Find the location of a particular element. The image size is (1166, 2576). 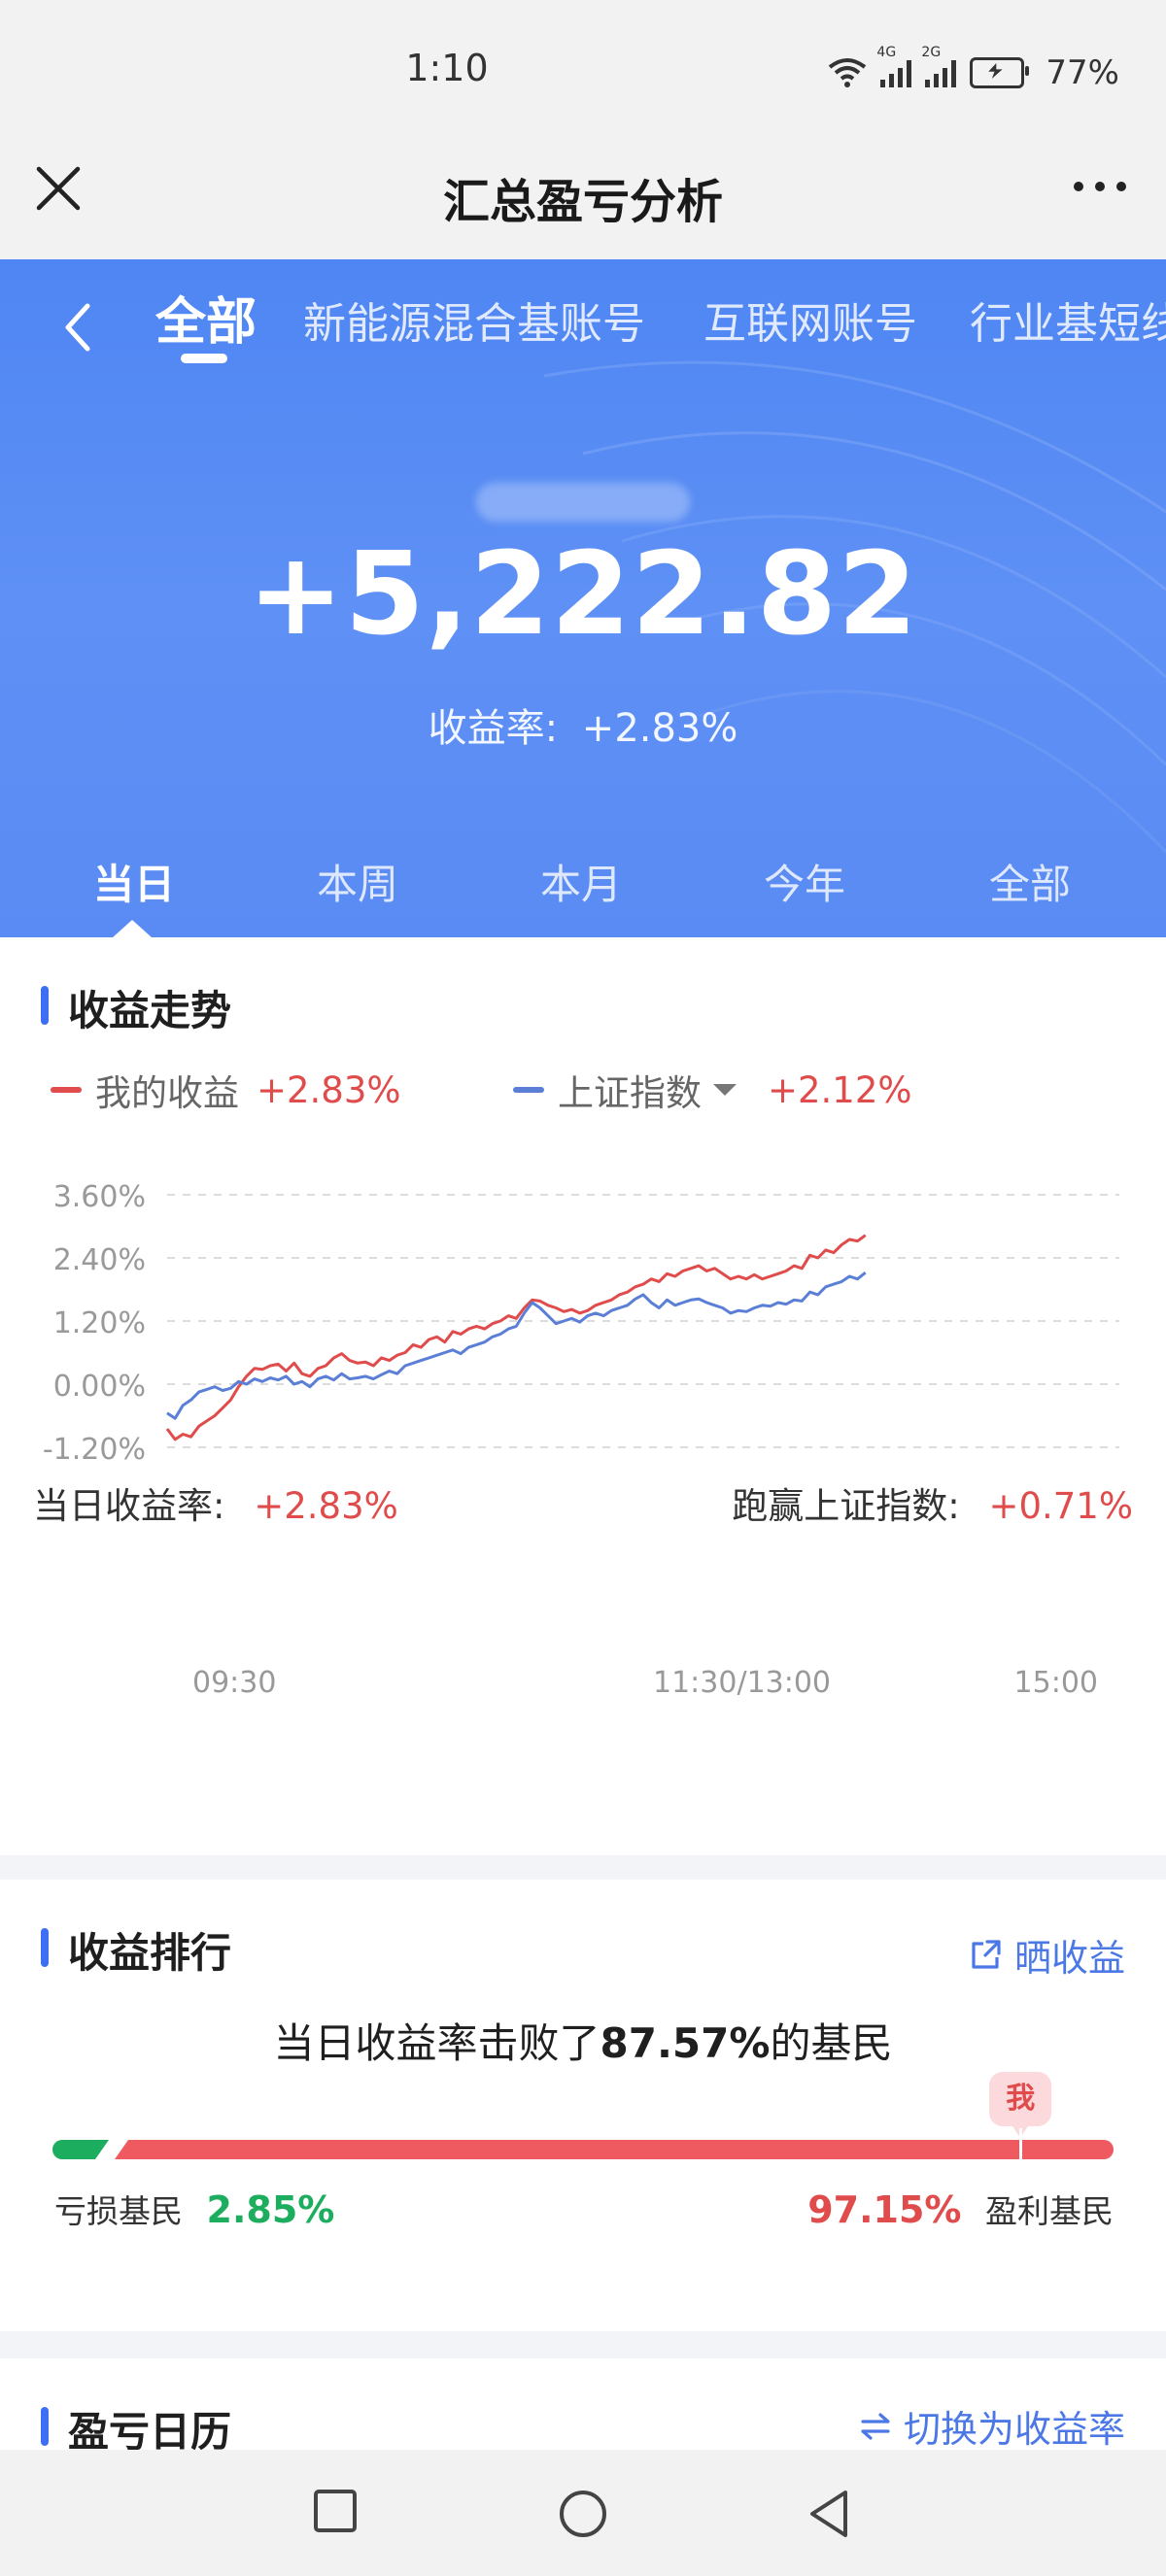

chart-x-axis: 09:30 11:30/13:00 15:00 is located at coordinates (583, 1685).